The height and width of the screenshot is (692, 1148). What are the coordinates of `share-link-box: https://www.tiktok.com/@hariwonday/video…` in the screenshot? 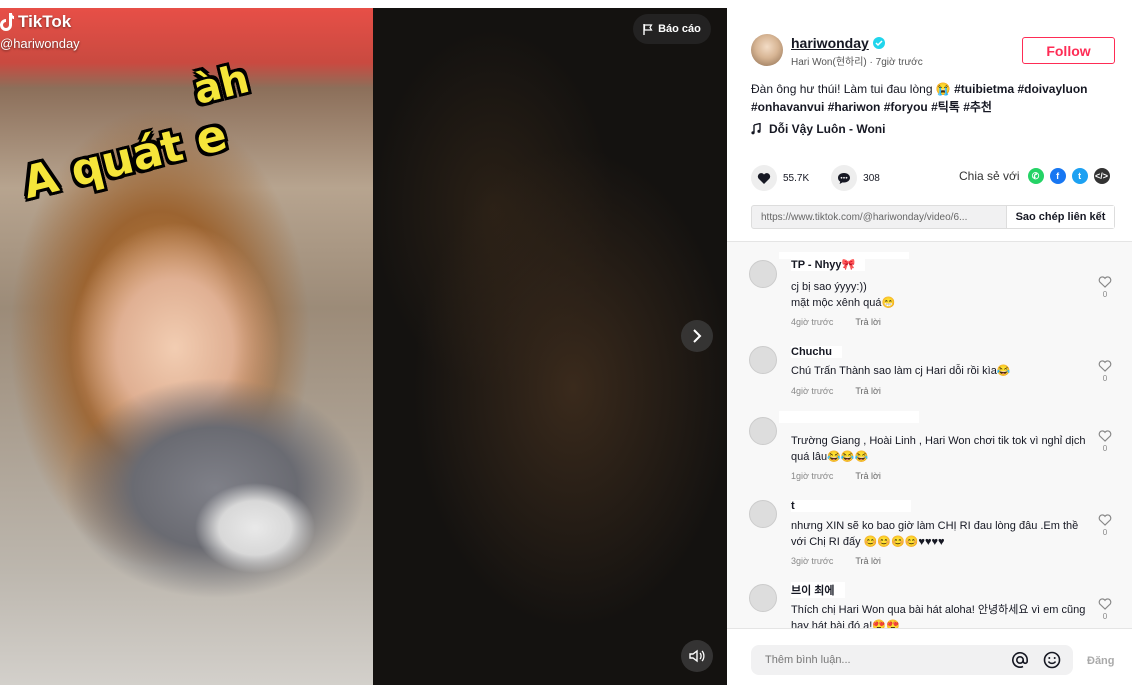 It's located at (933, 217).